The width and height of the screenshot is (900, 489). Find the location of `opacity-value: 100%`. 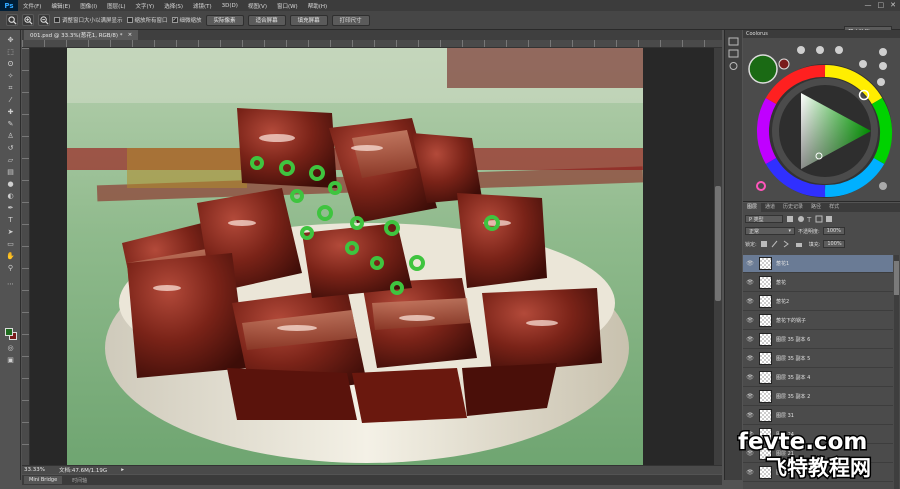

opacity-value: 100% is located at coordinates (833, 231).